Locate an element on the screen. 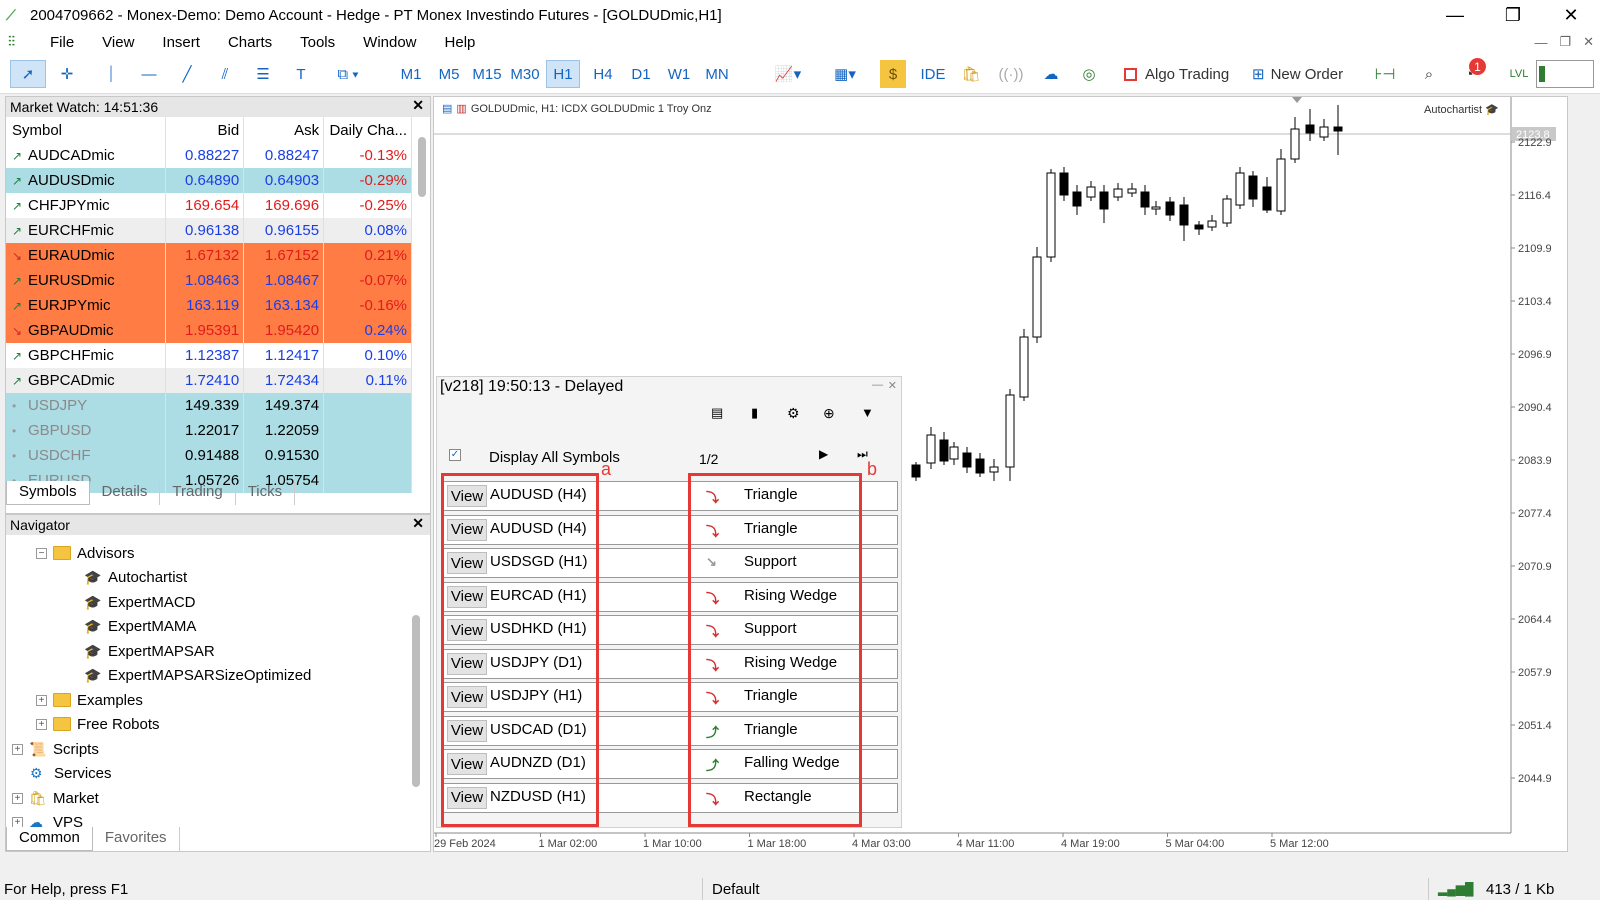 This screenshot has height=900, width=1600. ide-button: IDE is located at coordinates (933, 74).